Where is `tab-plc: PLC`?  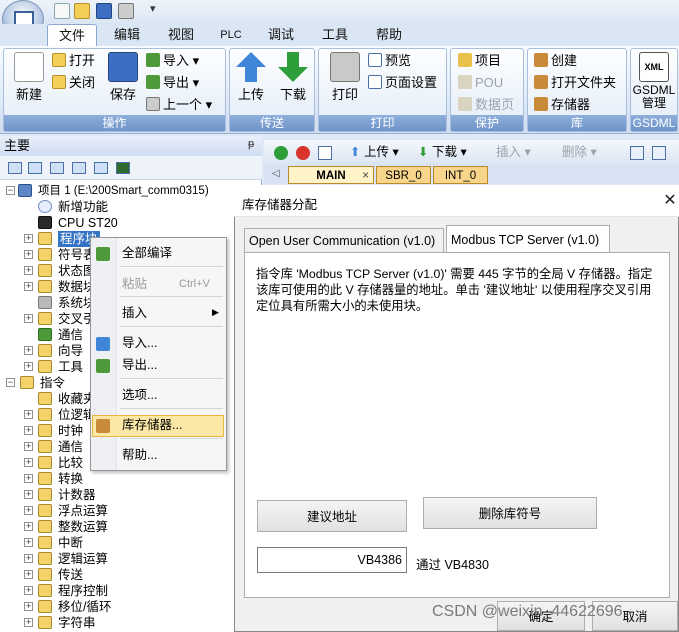 tab-plc: PLC is located at coordinates (231, 35).